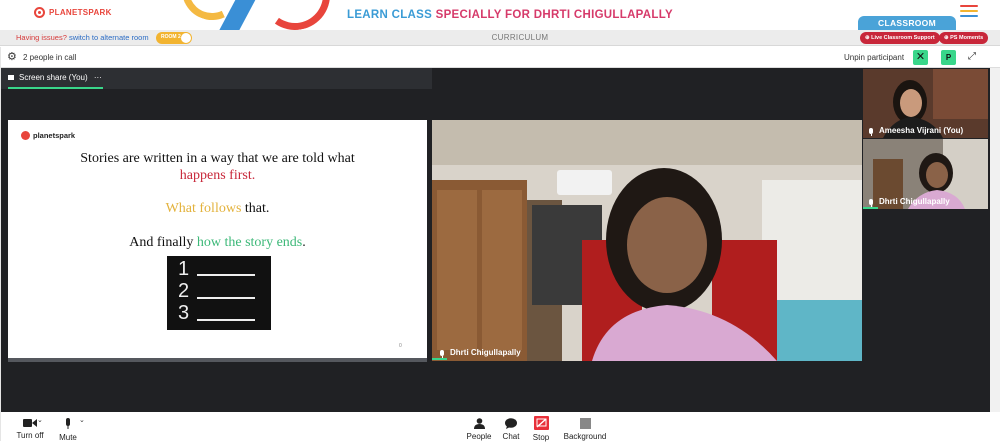  I want to click on background-icon, so click(585, 423).